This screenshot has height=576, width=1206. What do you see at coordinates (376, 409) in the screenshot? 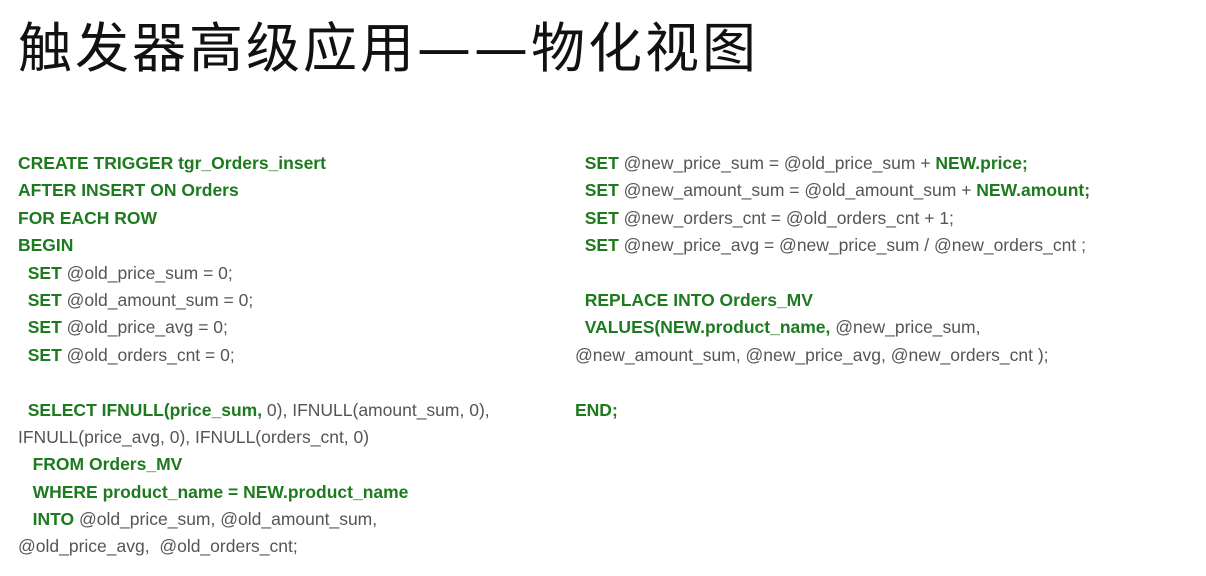
I see `code-text: 0), IFNULL(amount_sum, 0),` at bounding box center [376, 409].